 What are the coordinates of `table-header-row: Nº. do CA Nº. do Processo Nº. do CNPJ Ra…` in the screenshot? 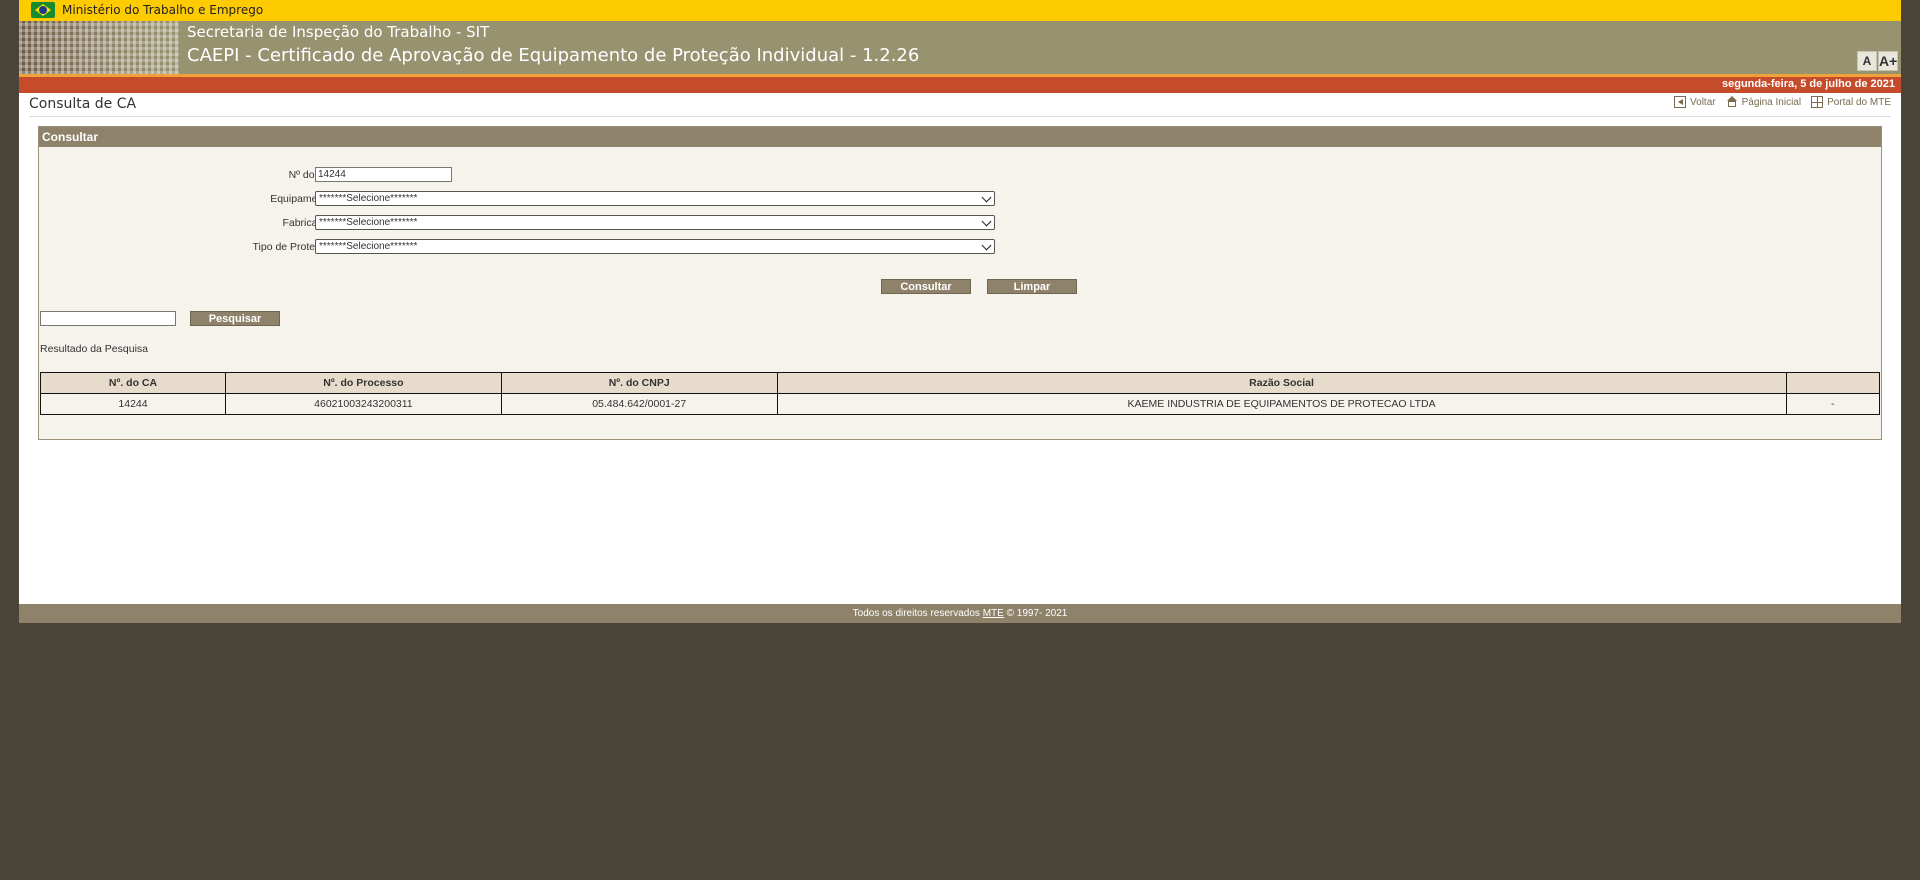 It's located at (960, 383).